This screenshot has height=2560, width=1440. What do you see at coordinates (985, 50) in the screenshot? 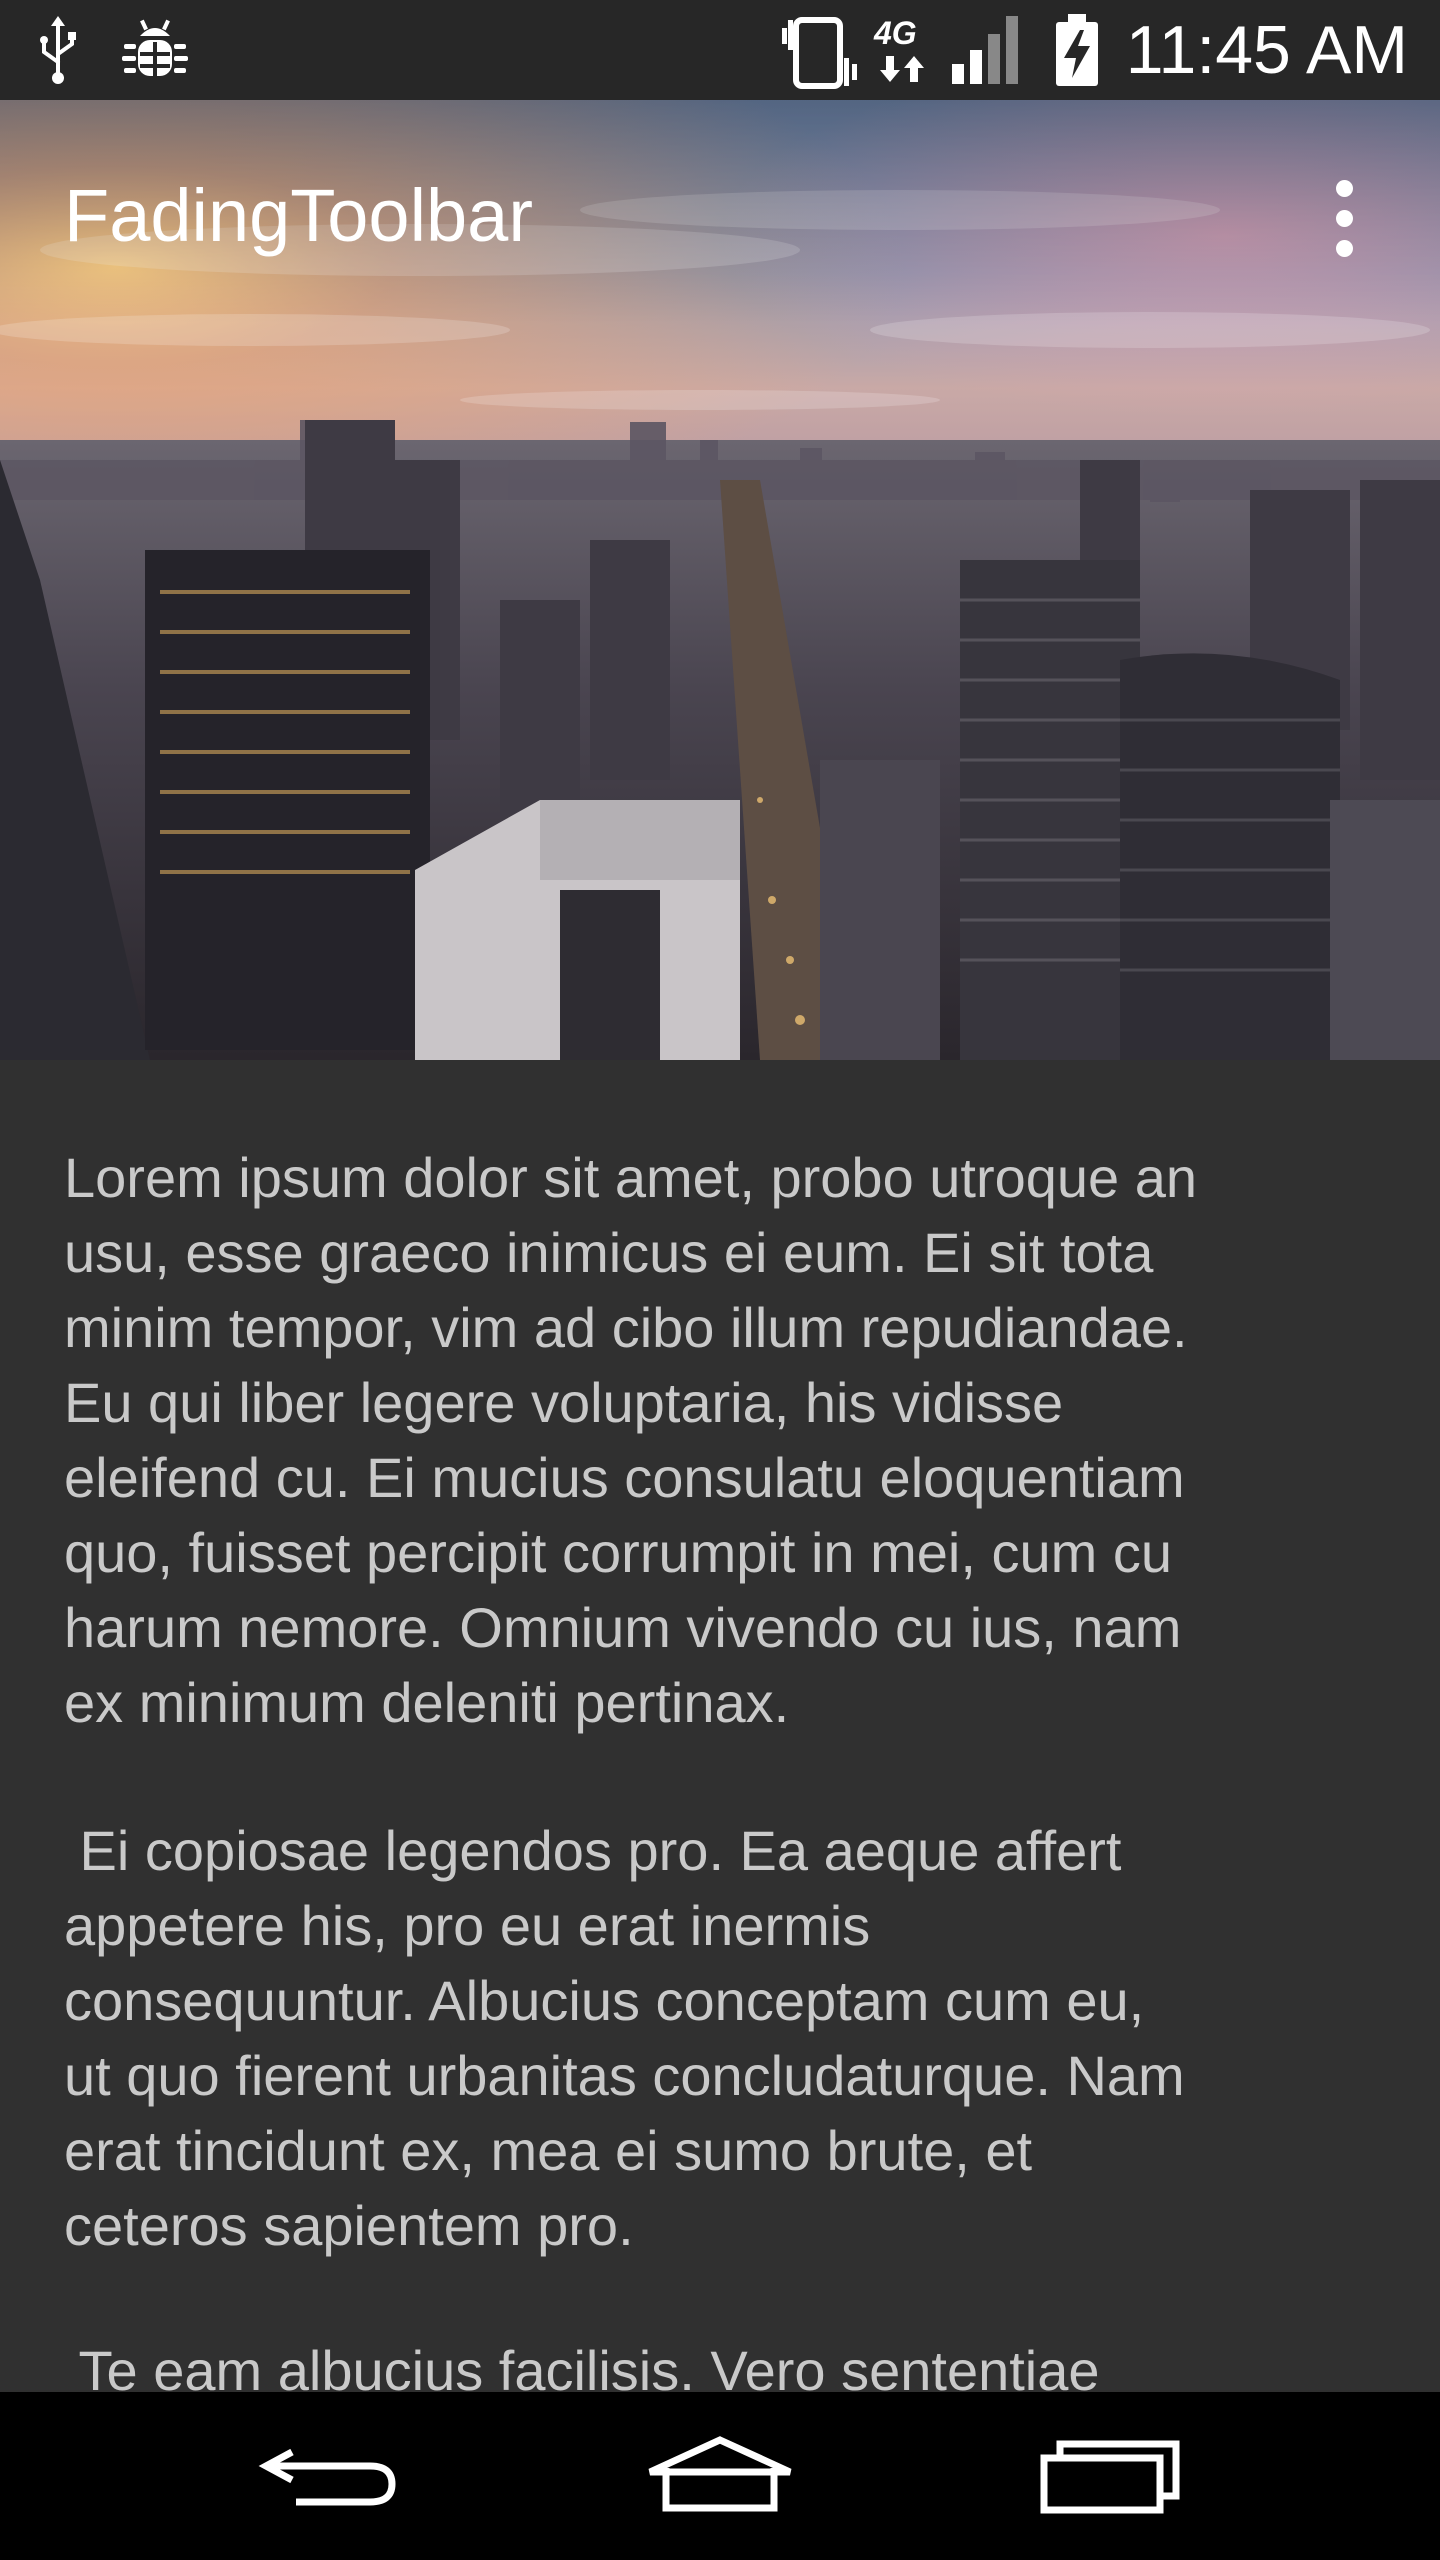
I see `signal-icon` at bounding box center [985, 50].